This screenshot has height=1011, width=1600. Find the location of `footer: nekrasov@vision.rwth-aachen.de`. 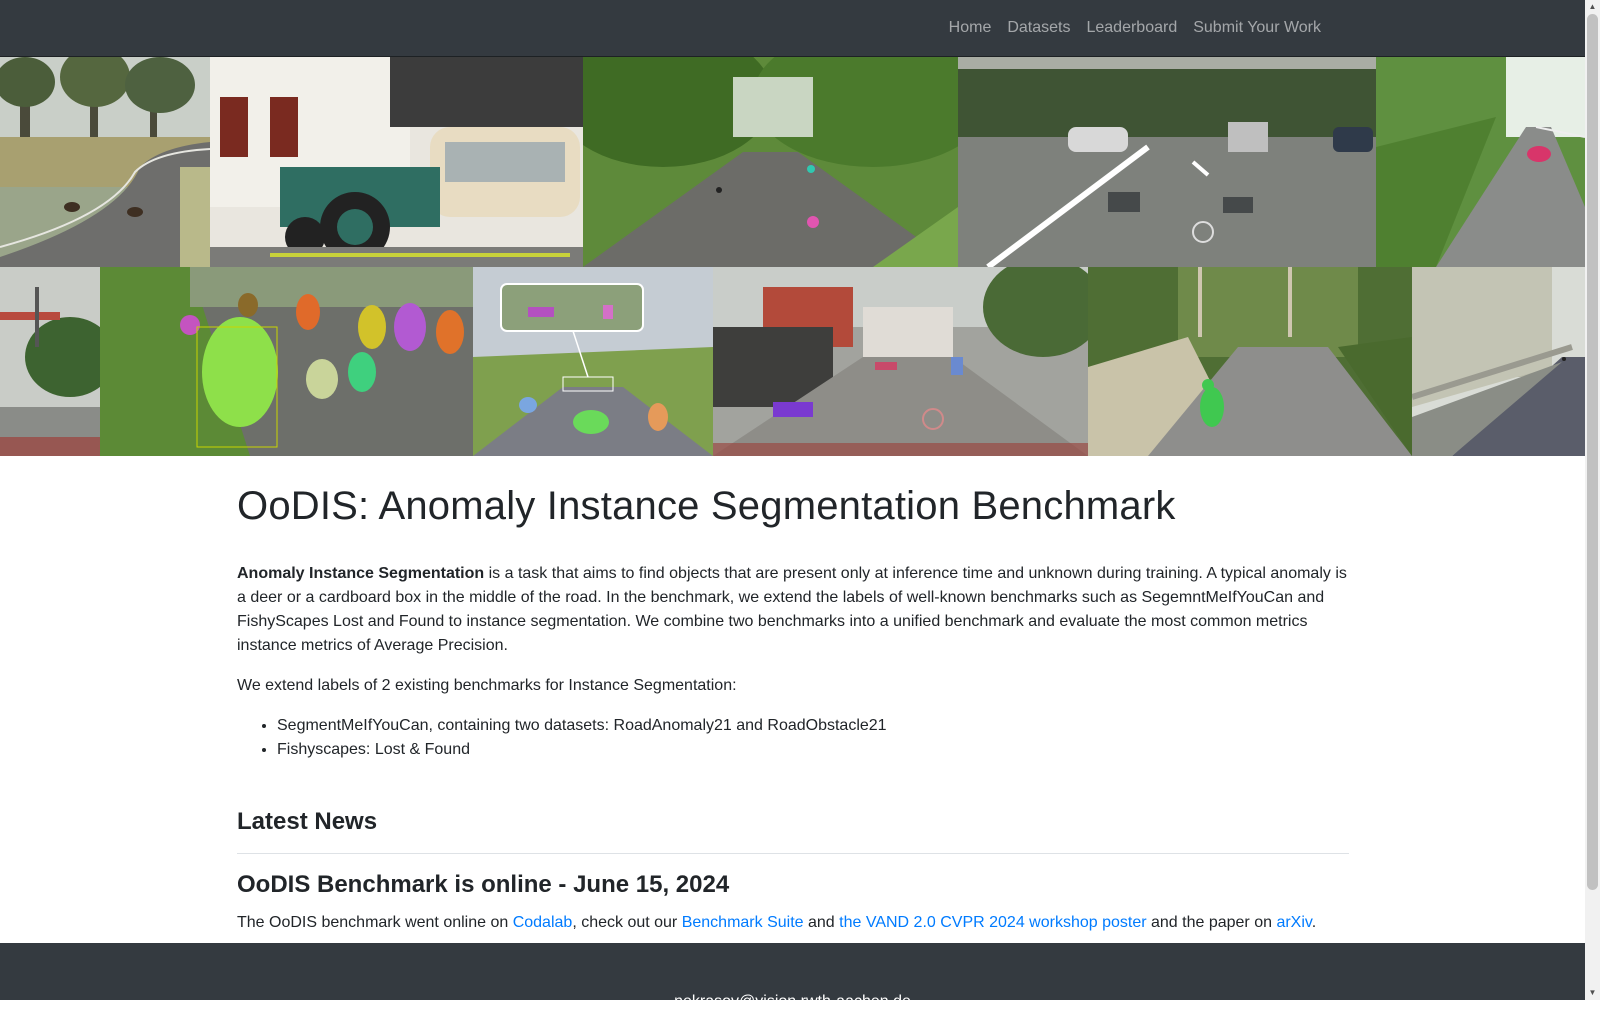

footer: nekrasov@vision.rwth-aachen.de is located at coordinates (792, 976).